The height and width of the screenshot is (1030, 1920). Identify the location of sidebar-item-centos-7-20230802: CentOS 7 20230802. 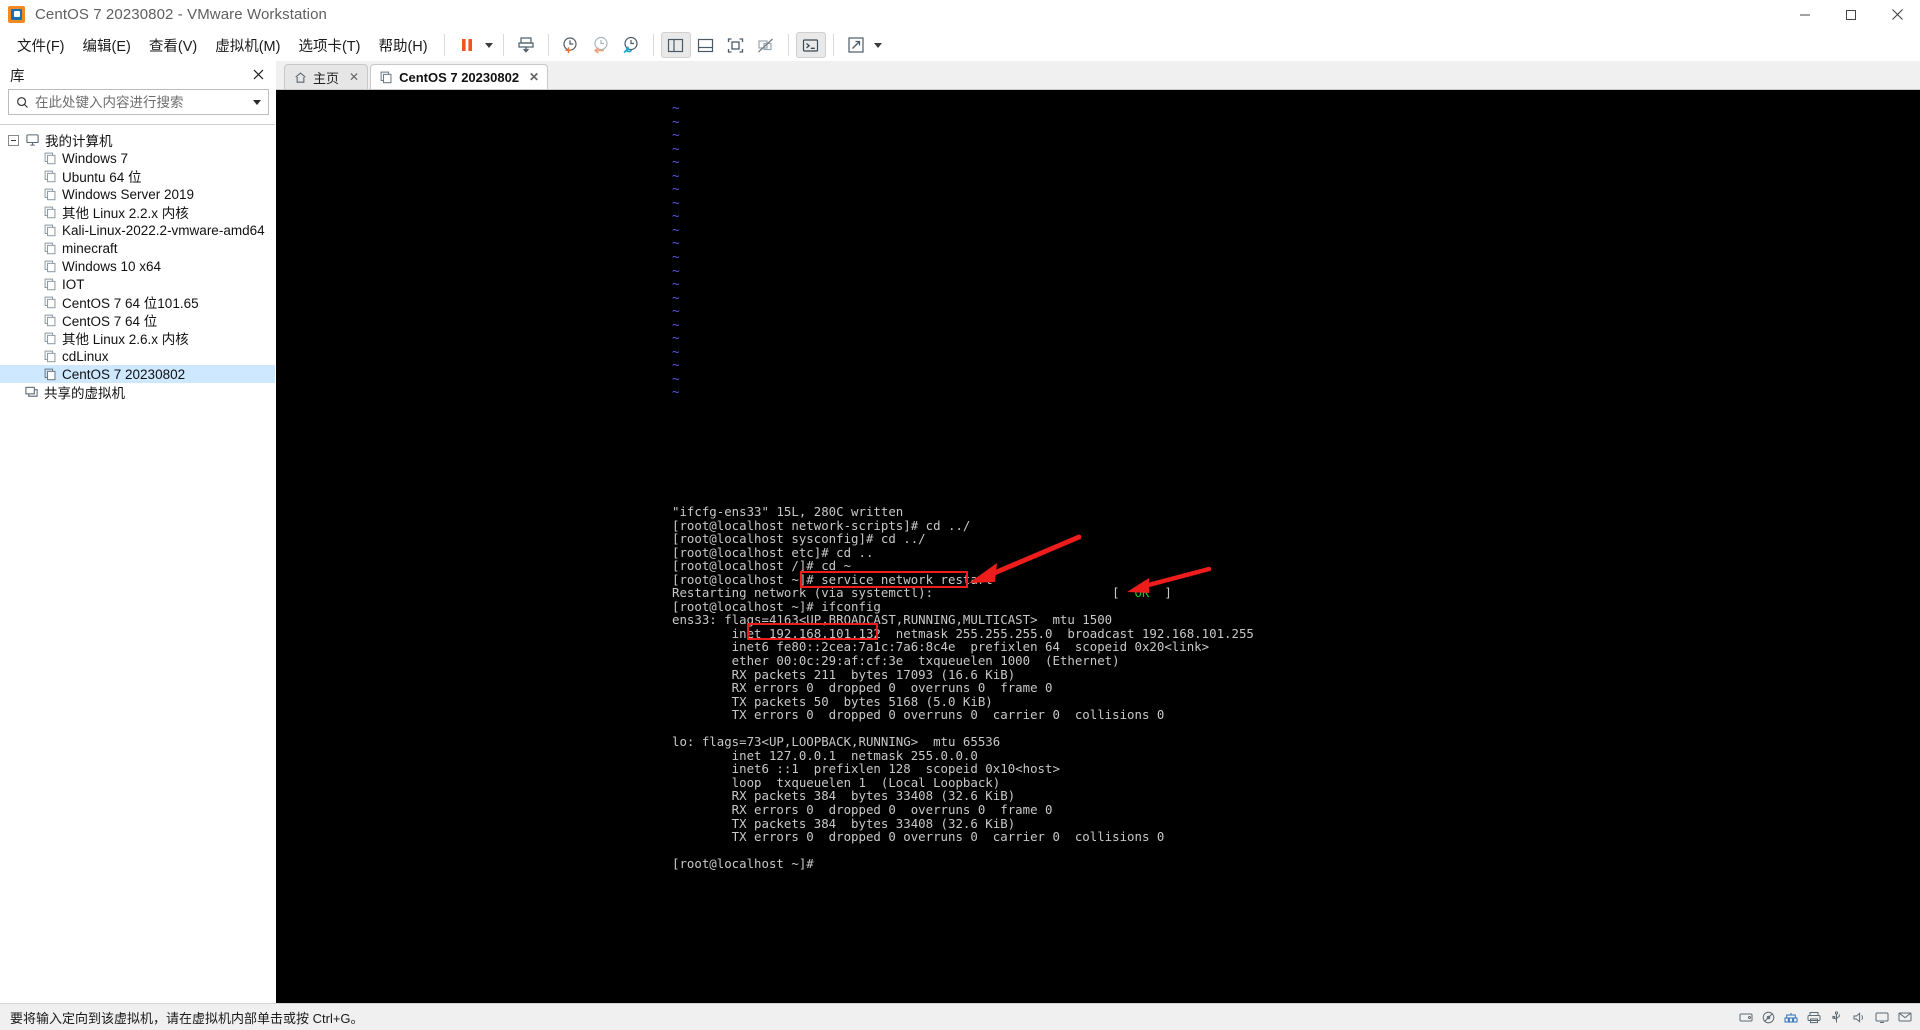
(137, 374).